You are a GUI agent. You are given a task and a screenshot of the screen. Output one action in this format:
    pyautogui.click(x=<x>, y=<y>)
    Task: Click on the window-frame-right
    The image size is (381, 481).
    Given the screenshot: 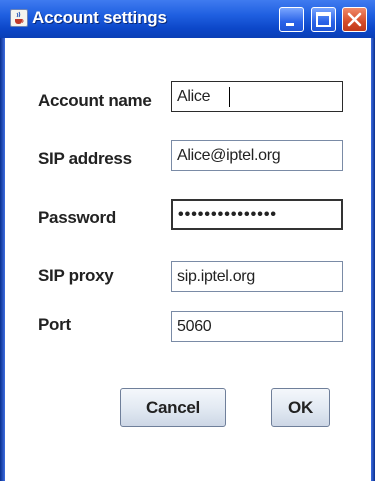 What is the action you would take?
    pyautogui.click(x=373, y=240)
    